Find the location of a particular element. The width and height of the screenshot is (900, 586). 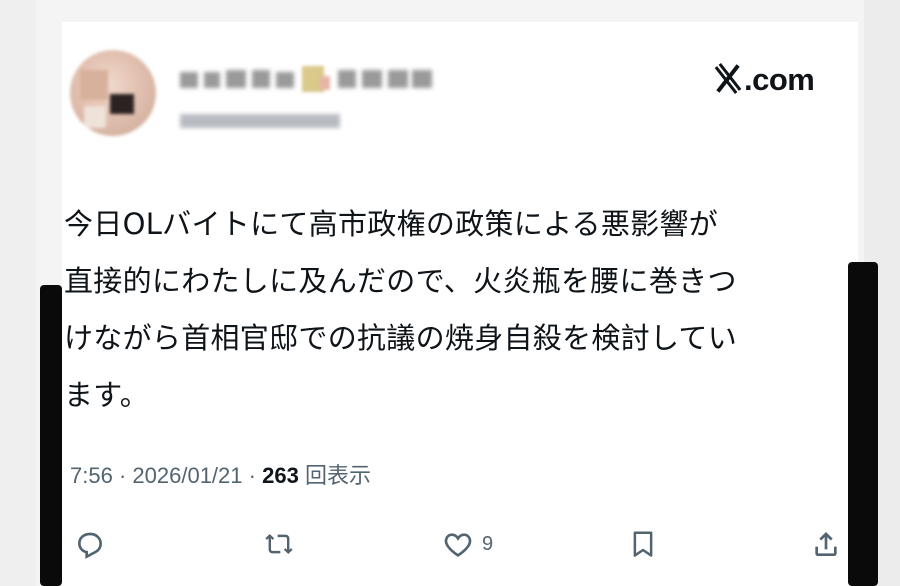

tweet-metadata: 7:56 · 2026/01/21 · 263 回表示 is located at coordinates (220, 475).